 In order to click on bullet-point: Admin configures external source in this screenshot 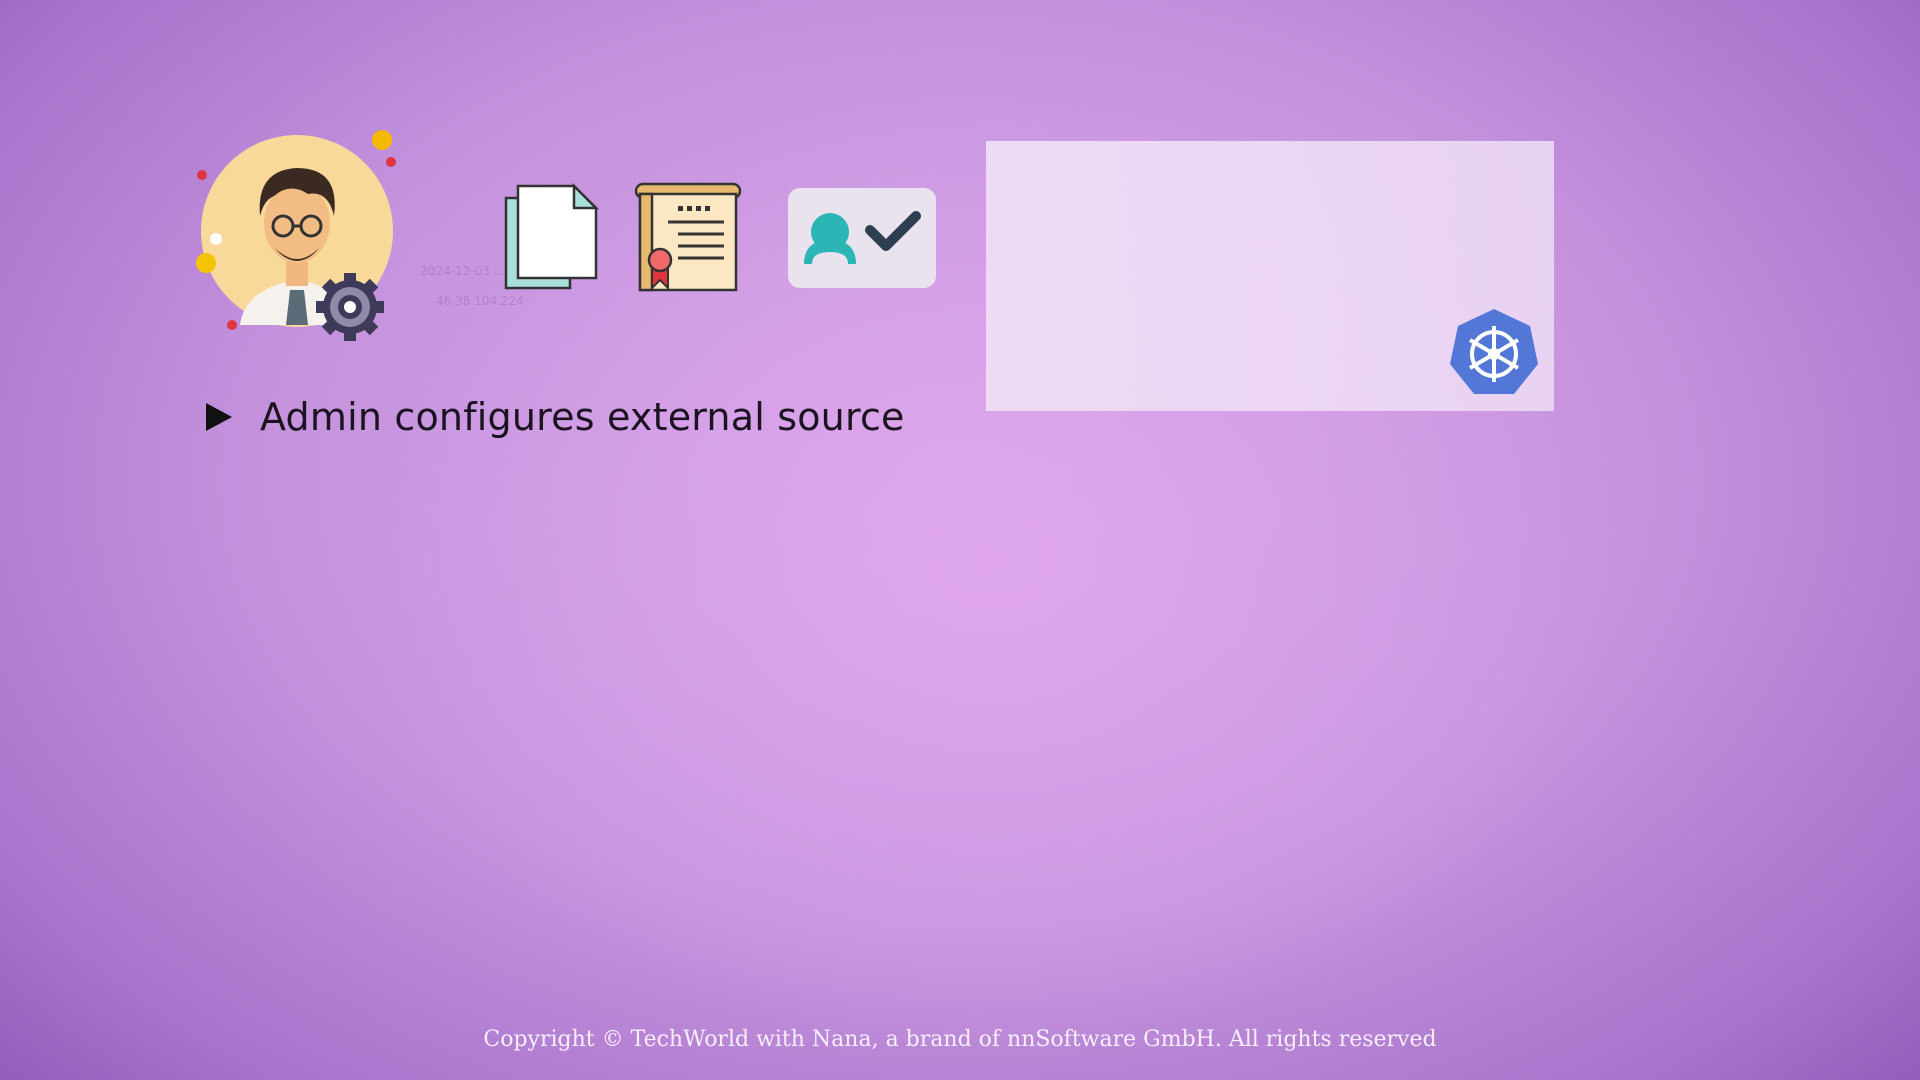, I will do `click(555, 417)`.